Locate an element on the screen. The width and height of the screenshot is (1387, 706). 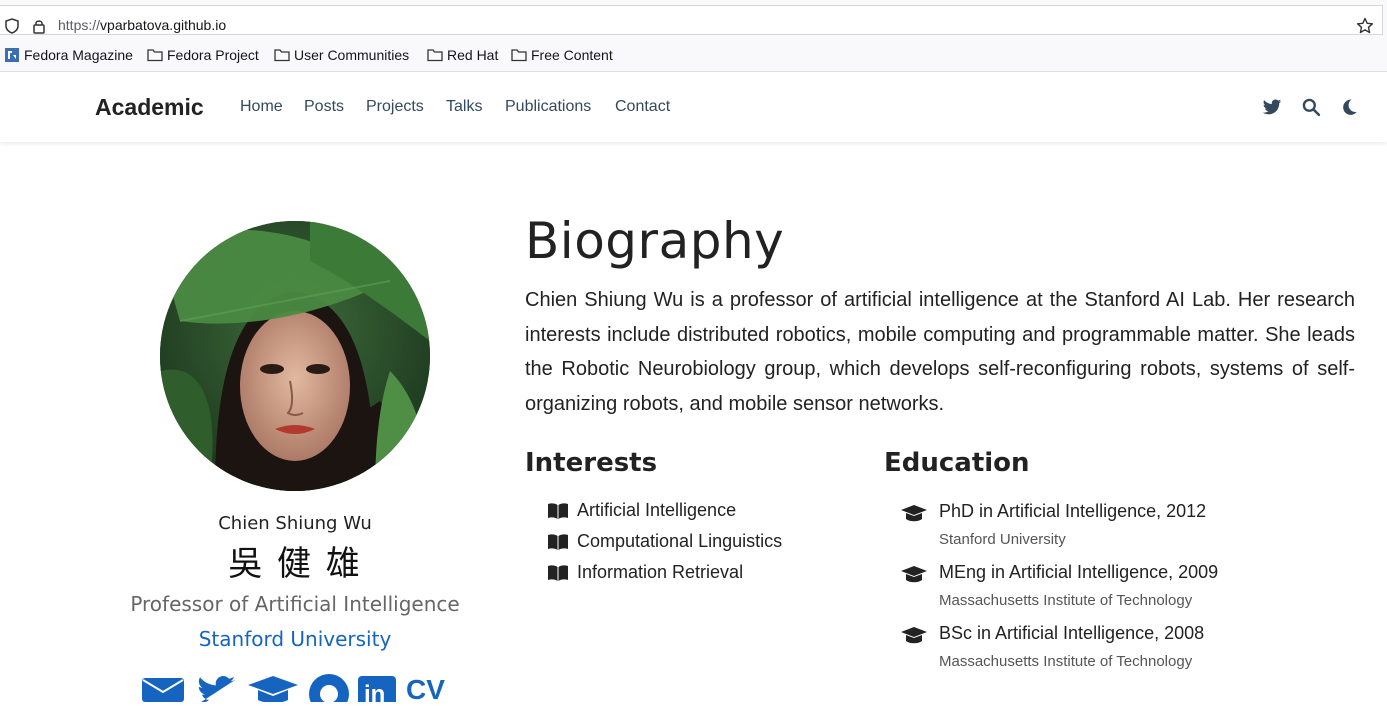
nav-link-publications: Publications is located at coordinates (548, 107).